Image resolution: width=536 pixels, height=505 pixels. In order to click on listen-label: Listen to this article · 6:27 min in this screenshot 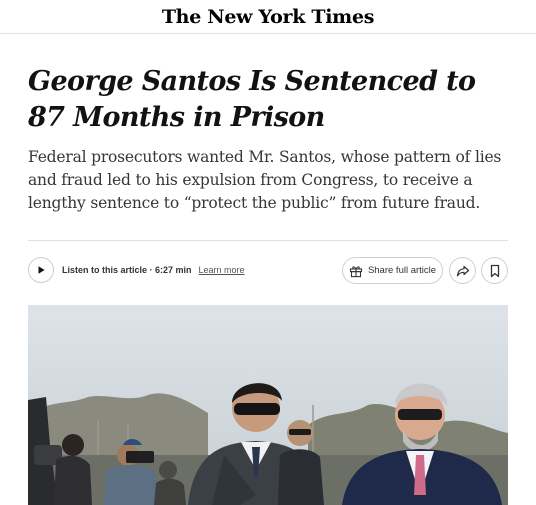, I will do `click(127, 270)`.